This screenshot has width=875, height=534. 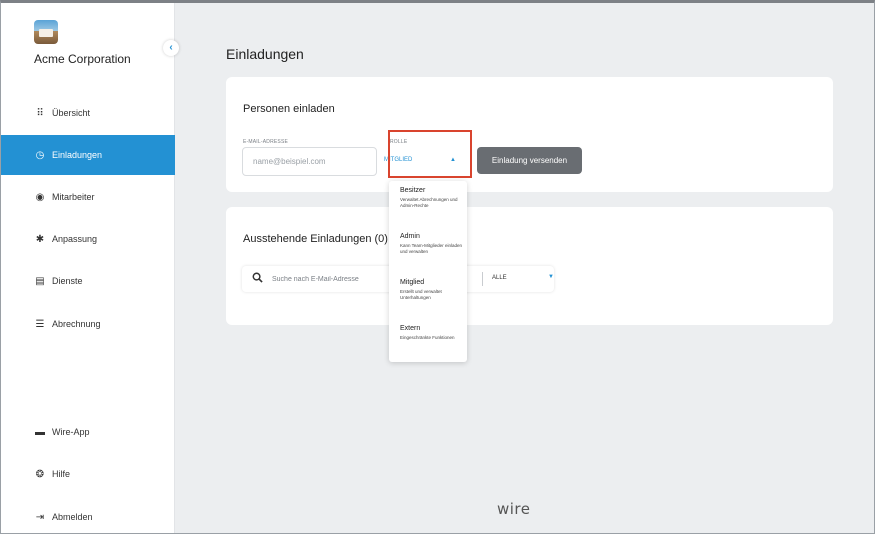 What do you see at coordinates (82, 59) in the screenshot?
I see `org-name: Acme Corporation` at bounding box center [82, 59].